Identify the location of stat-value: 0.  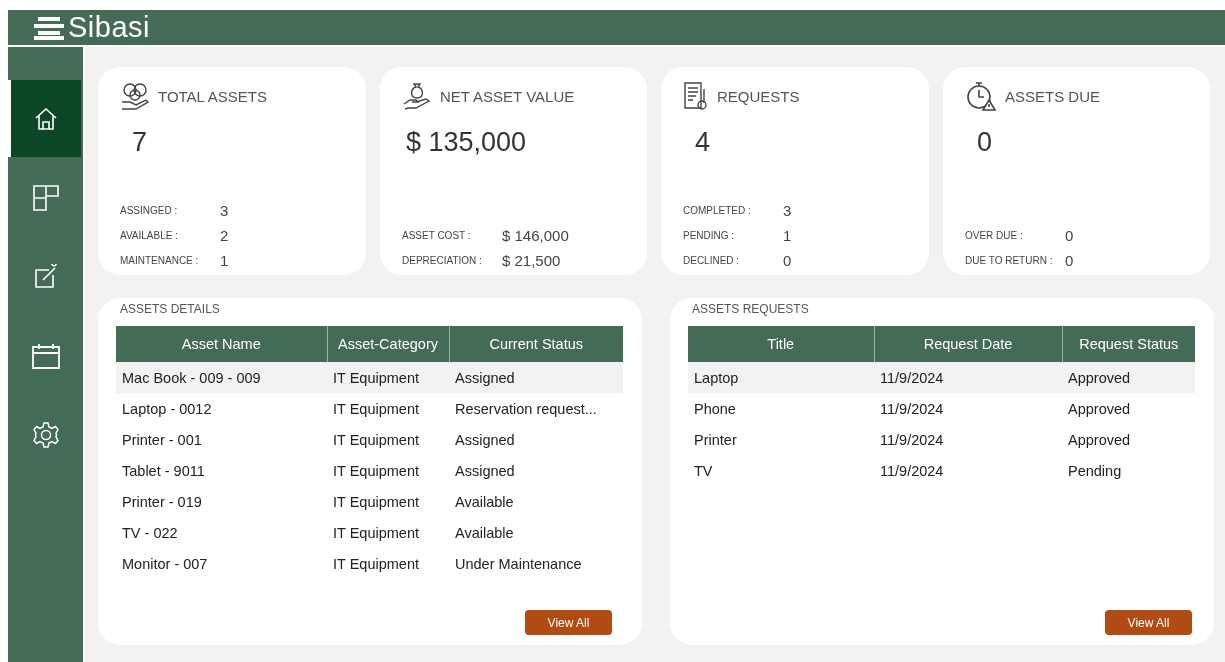
(985, 142).